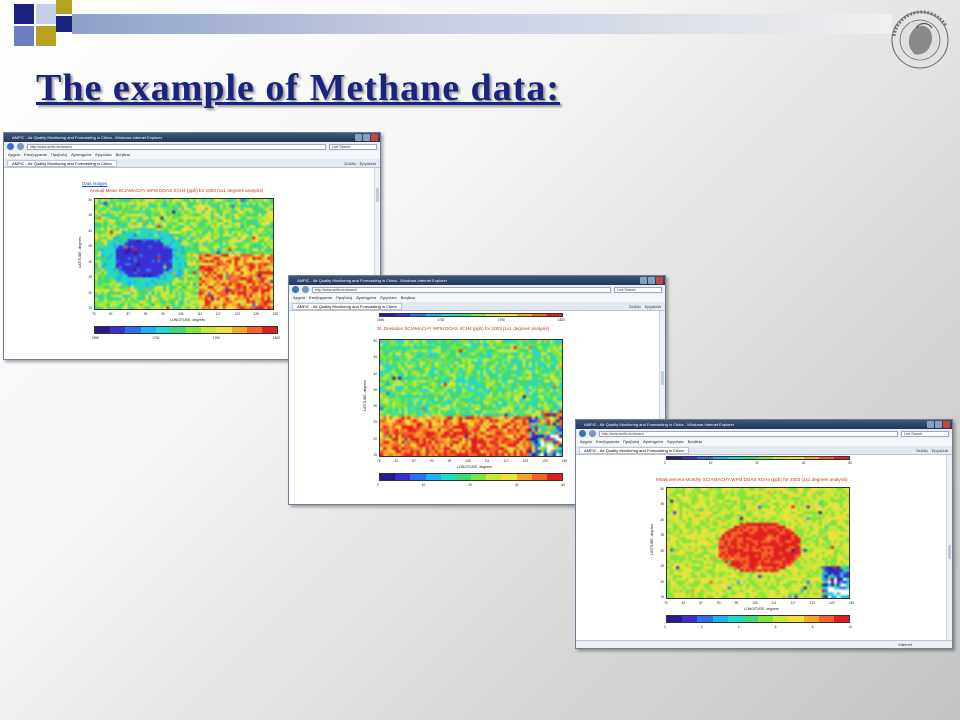 The width and height of the screenshot is (960, 720). Describe the element at coordinates (471, 320) in the screenshot. I see `top-color-bar-ticks: 1690 1730 1790 1820` at that location.